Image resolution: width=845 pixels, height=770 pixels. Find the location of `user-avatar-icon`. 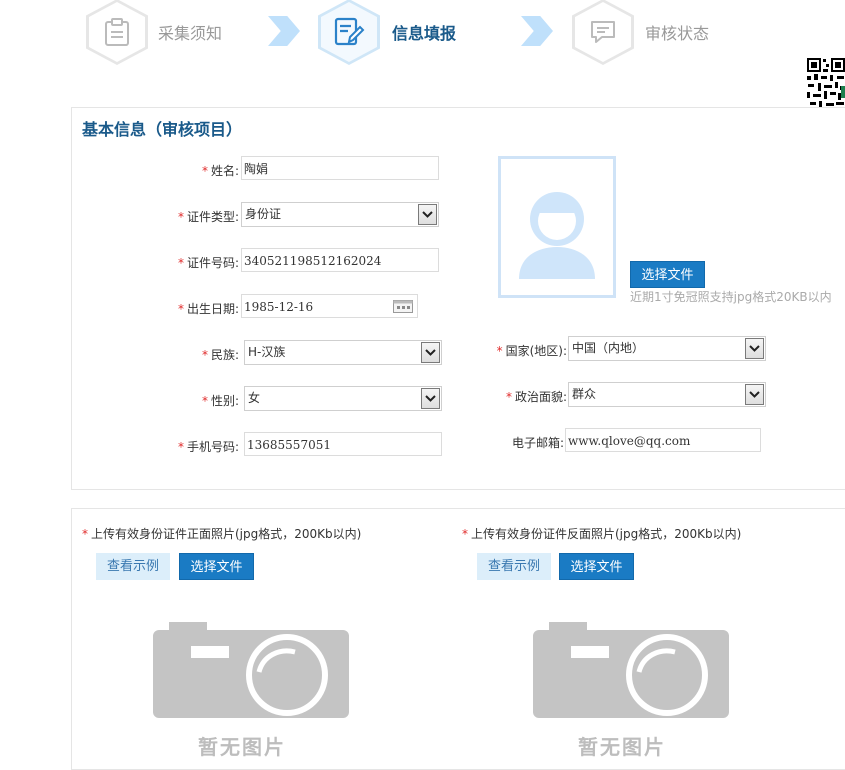

user-avatar-icon is located at coordinates (557, 227).